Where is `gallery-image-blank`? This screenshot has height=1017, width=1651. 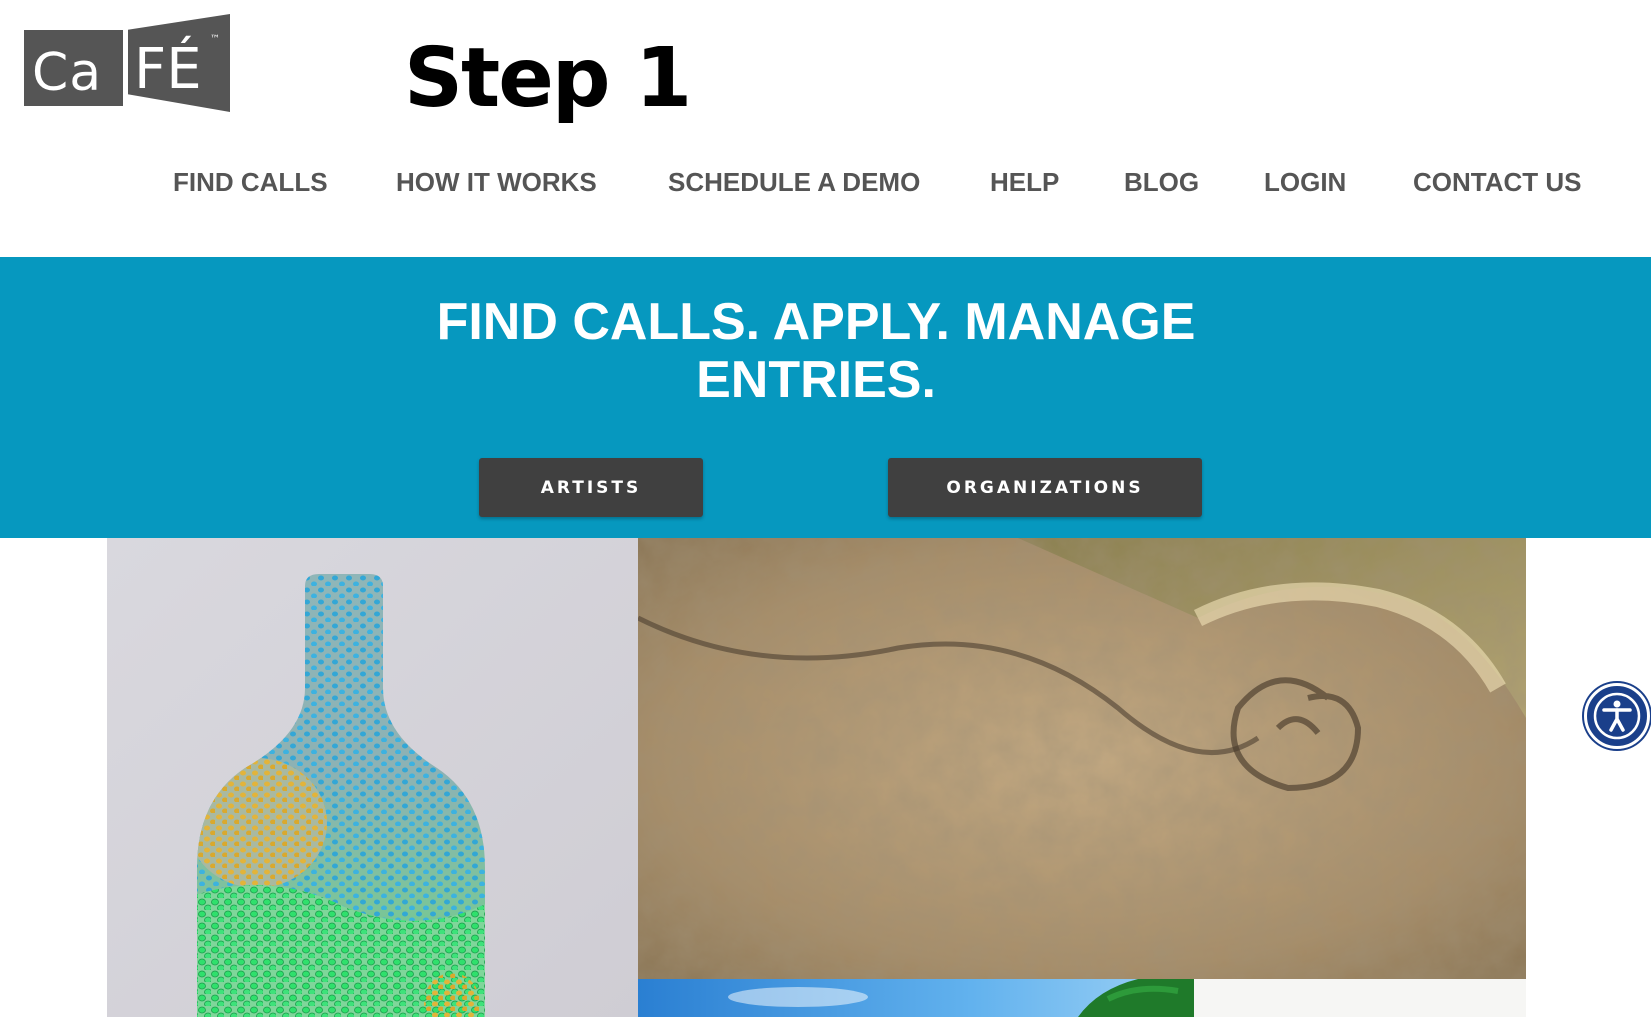 gallery-image-blank is located at coordinates (1360, 998).